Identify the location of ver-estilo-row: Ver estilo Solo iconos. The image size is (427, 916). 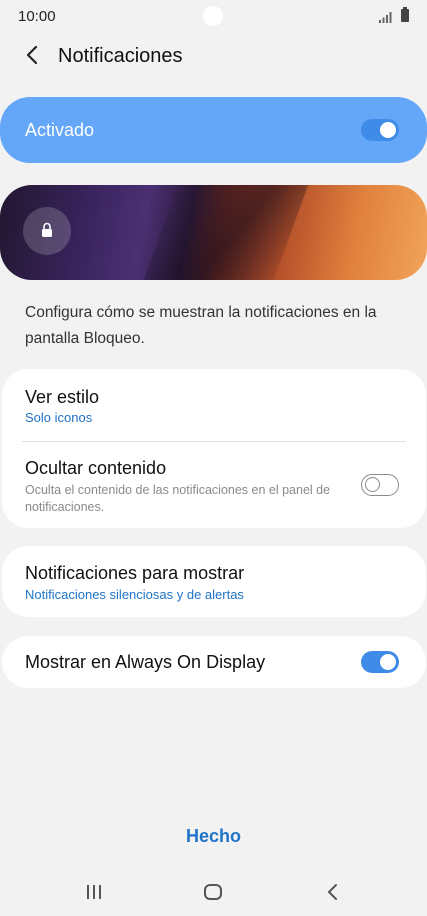
(214, 405).